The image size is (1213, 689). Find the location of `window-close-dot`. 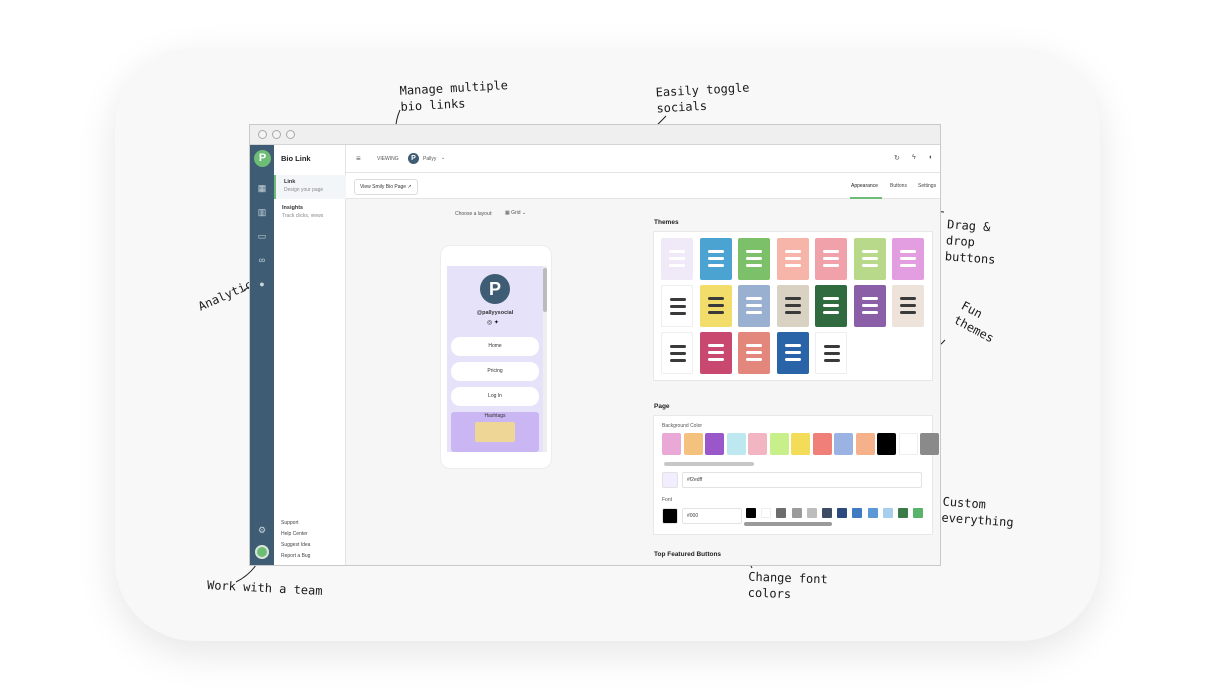

window-close-dot is located at coordinates (262, 134).